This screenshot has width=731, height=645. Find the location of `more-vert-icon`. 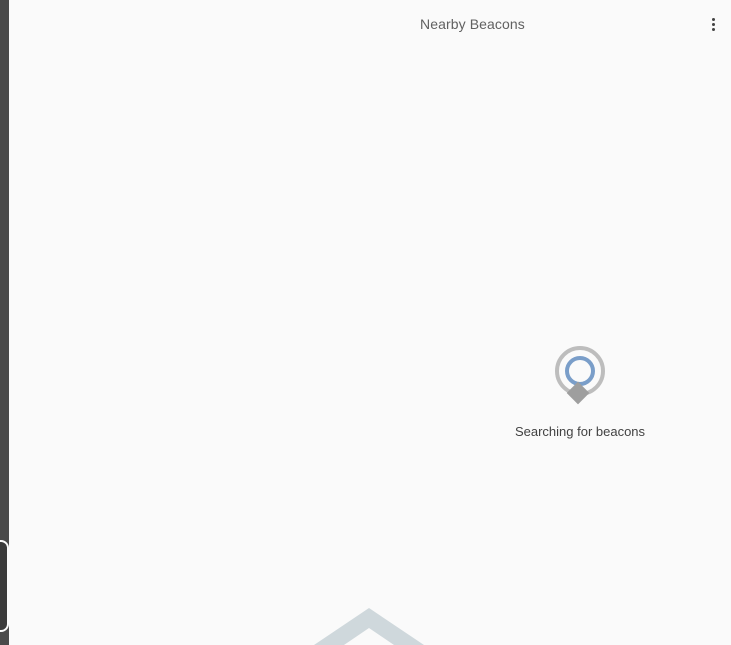

more-vert-icon is located at coordinates (713, 24).